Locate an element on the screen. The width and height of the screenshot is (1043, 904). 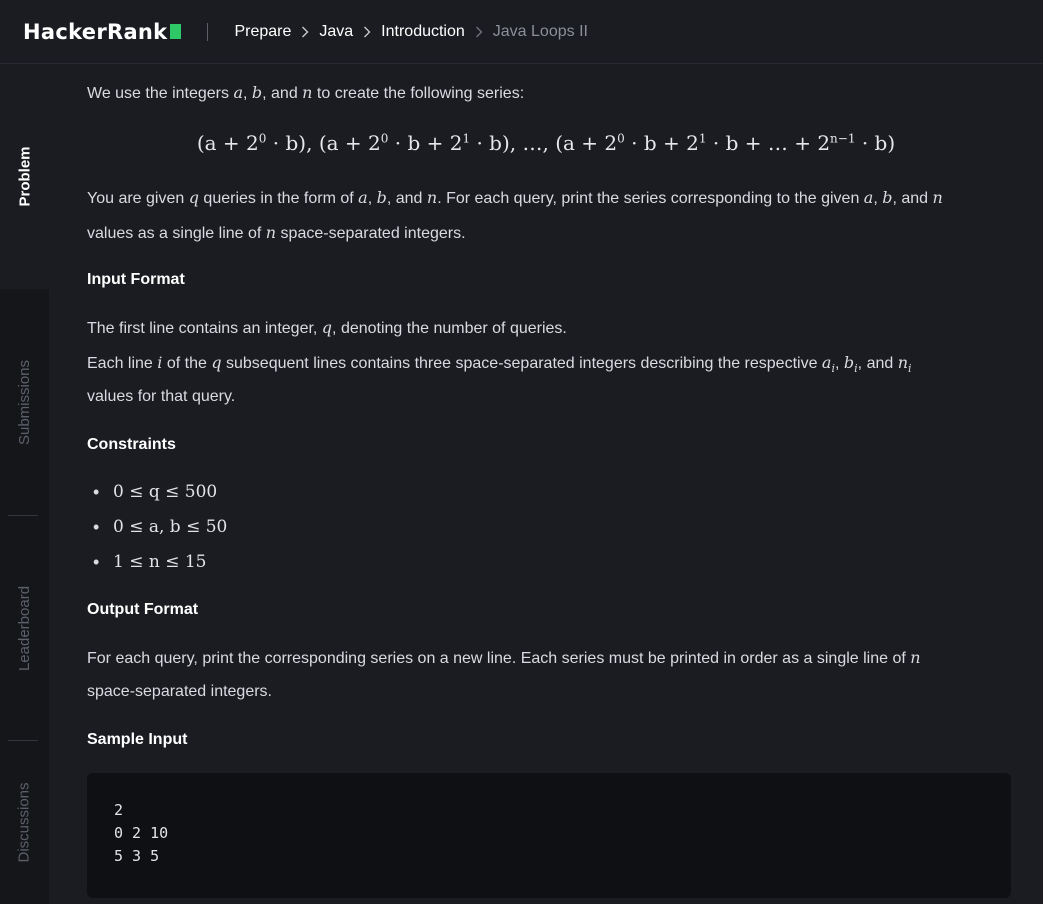
output-format-line-2: space-separated integers. is located at coordinates (179, 691).